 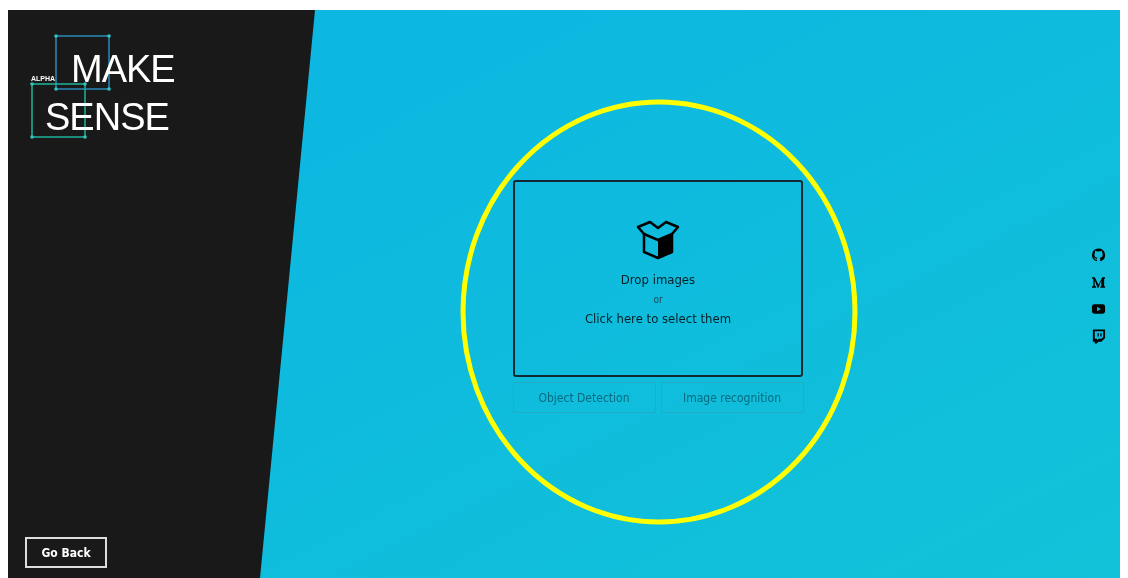 What do you see at coordinates (1098, 255) in the screenshot?
I see `github-icon` at bounding box center [1098, 255].